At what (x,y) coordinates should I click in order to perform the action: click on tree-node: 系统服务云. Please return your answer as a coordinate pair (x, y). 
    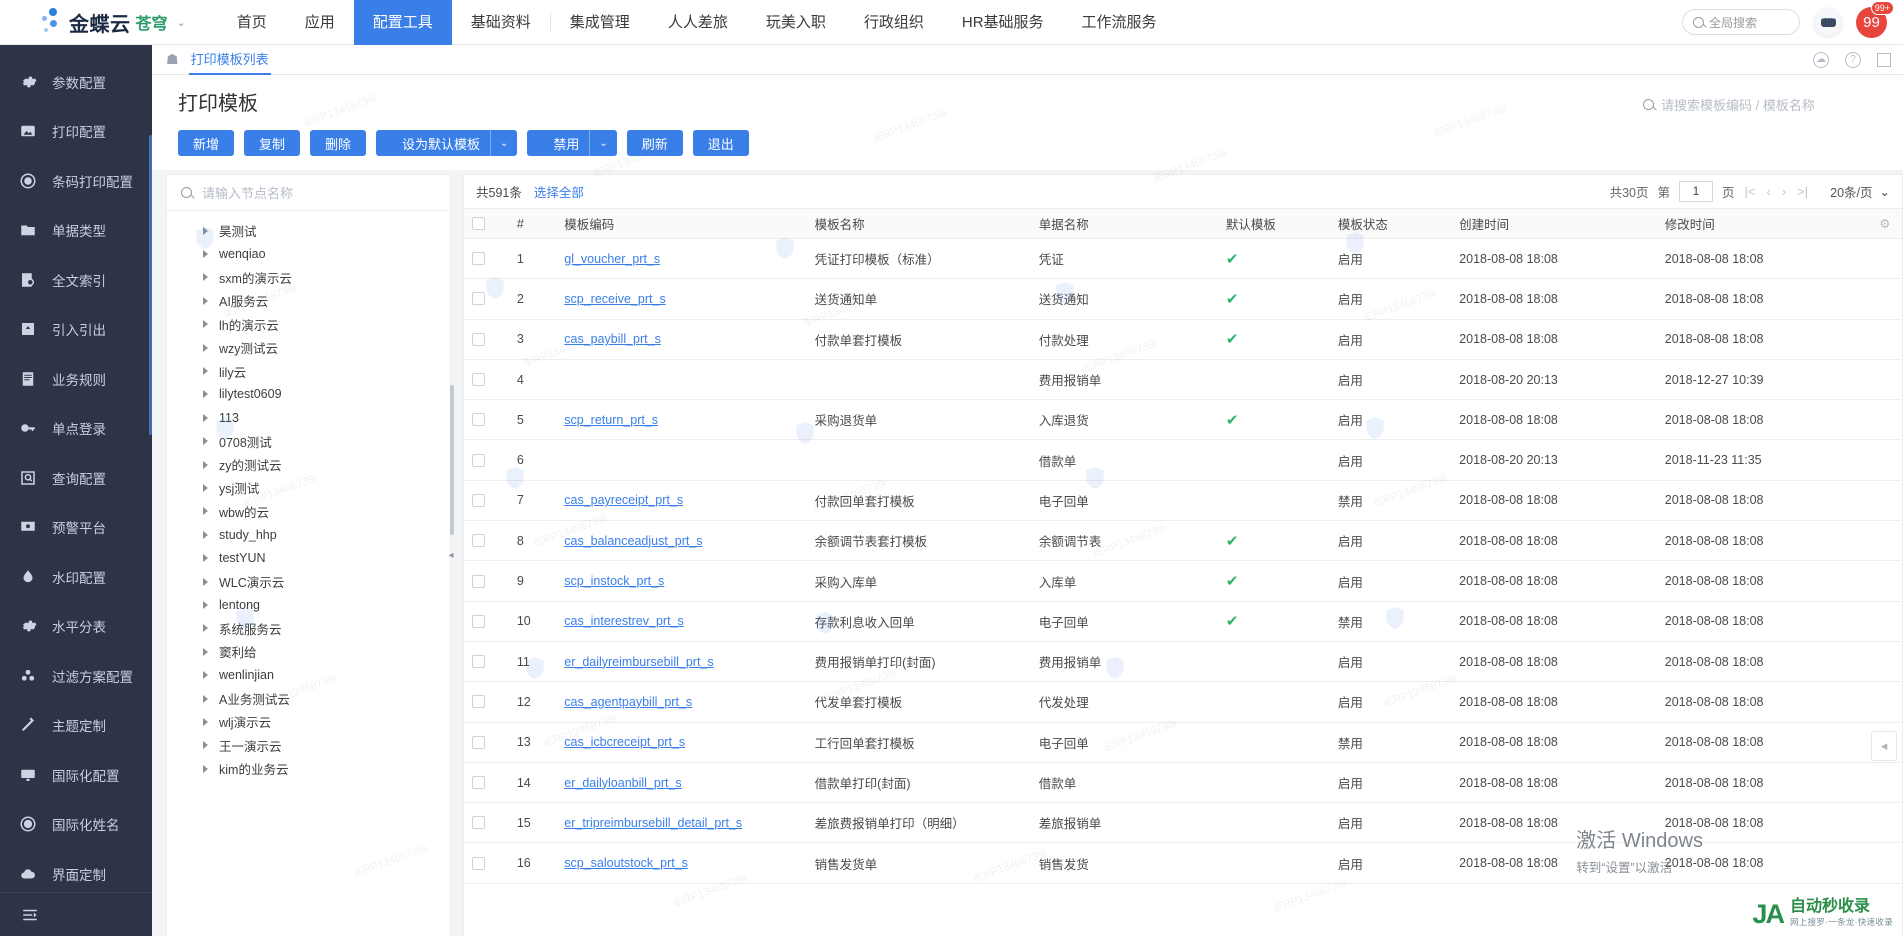
    Looking at the image, I should click on (308, 628).